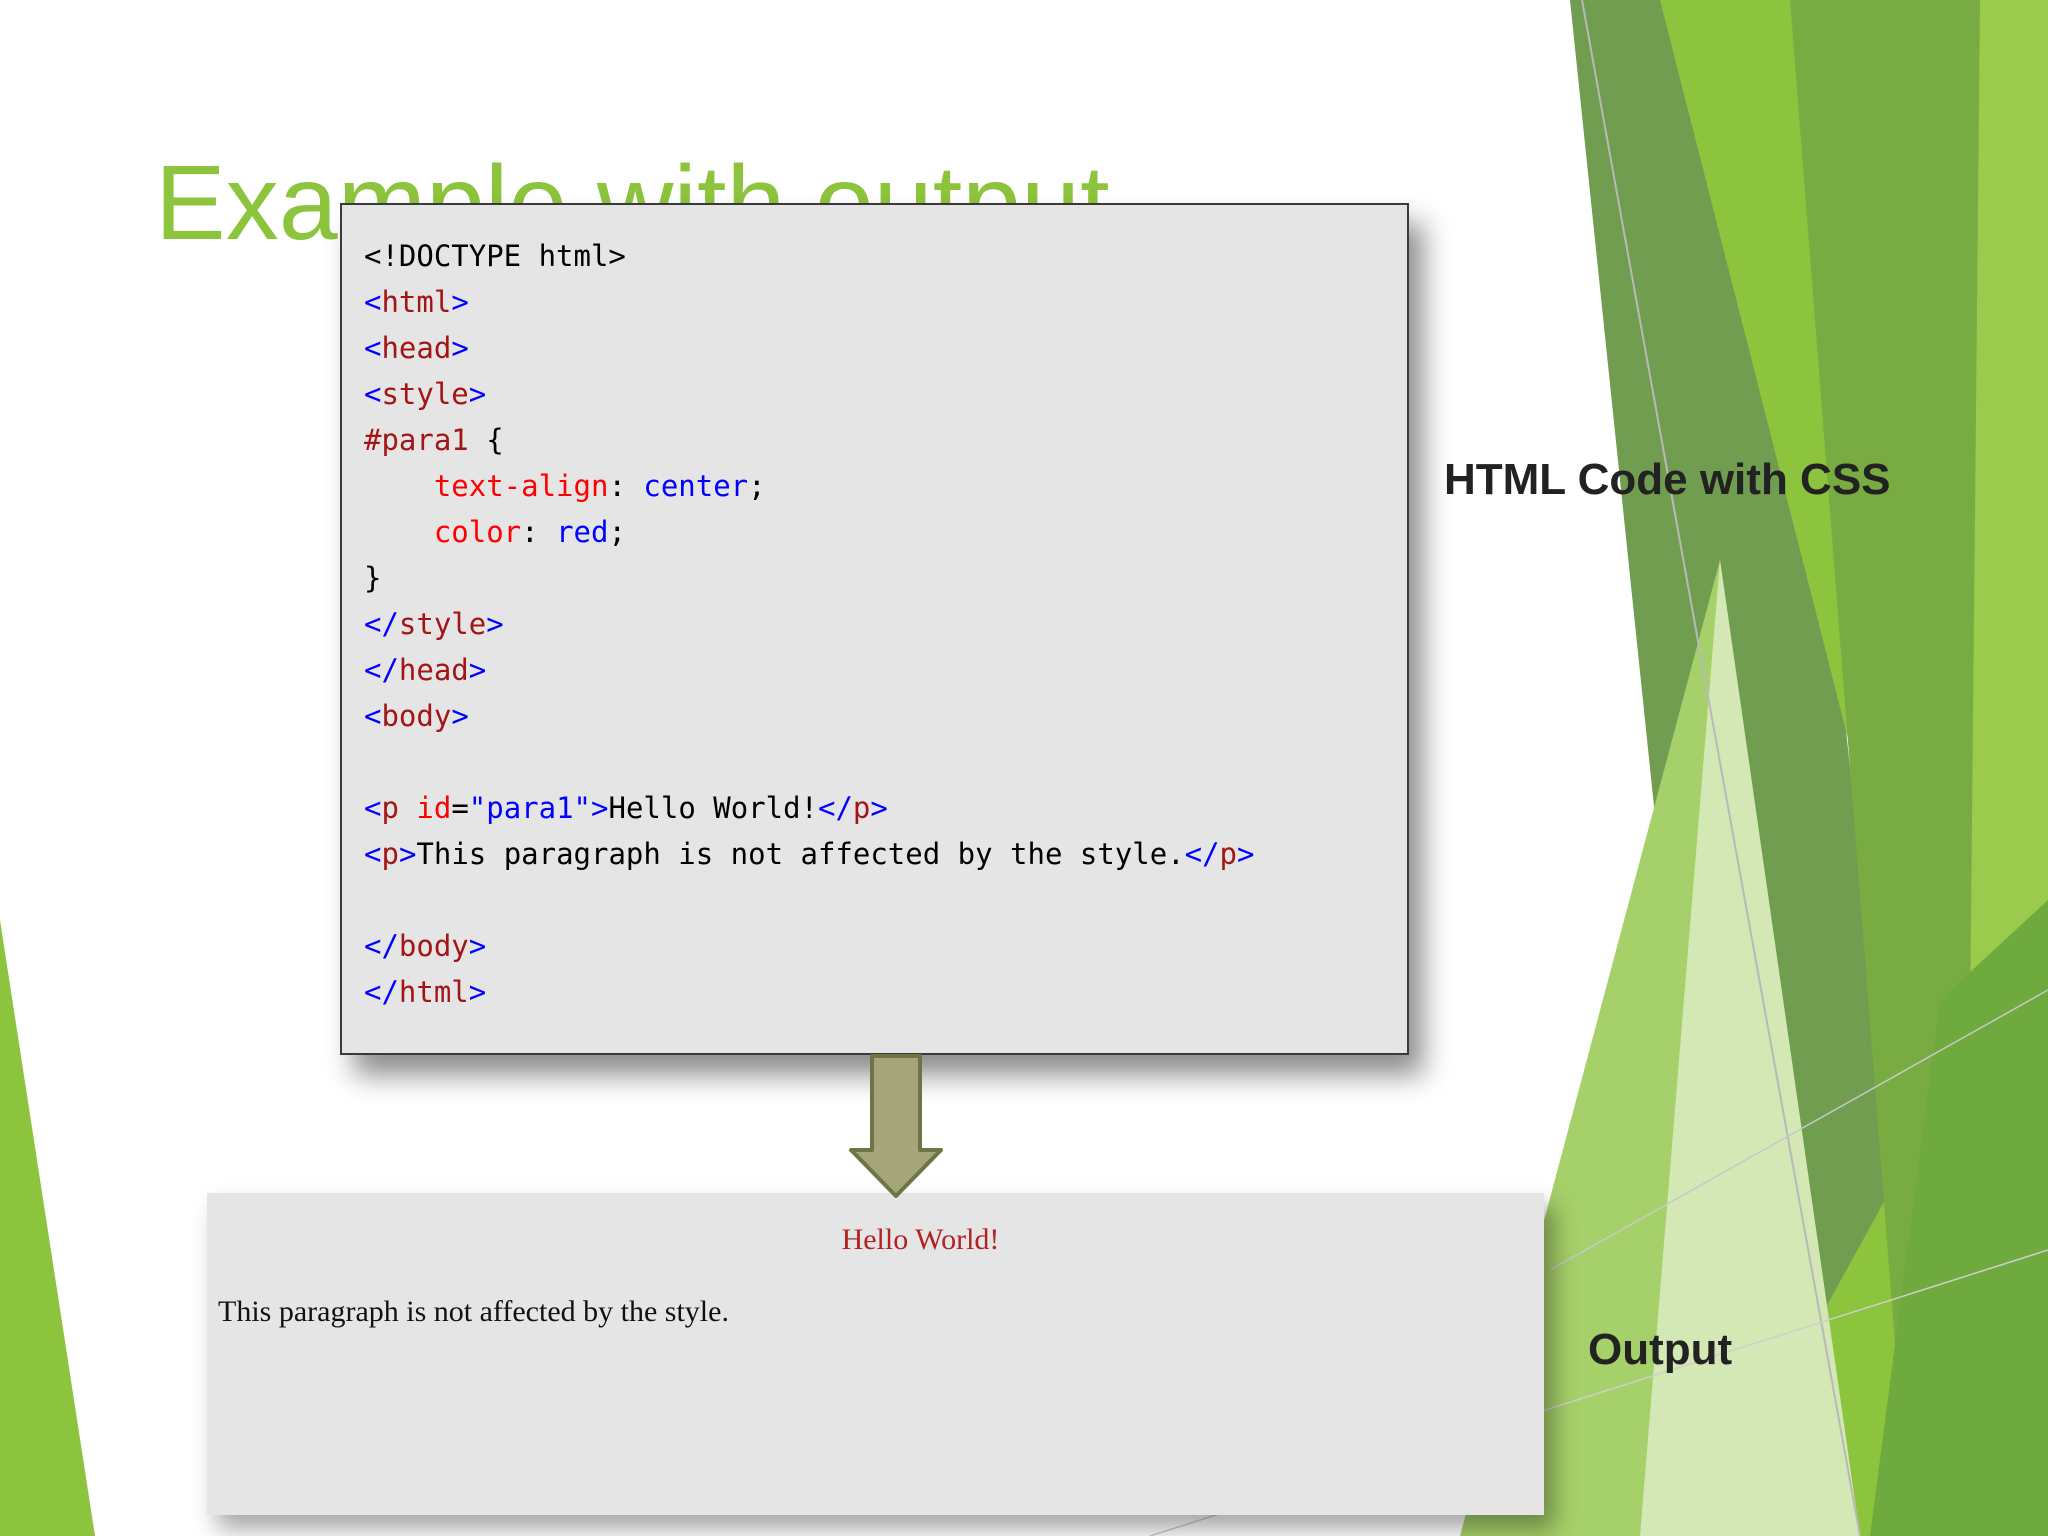 The width and height of the screenshot is (2048, 1536). Describe the element at coordinates (885, 578) in the screenshot. I see `code-line: }` at that location.